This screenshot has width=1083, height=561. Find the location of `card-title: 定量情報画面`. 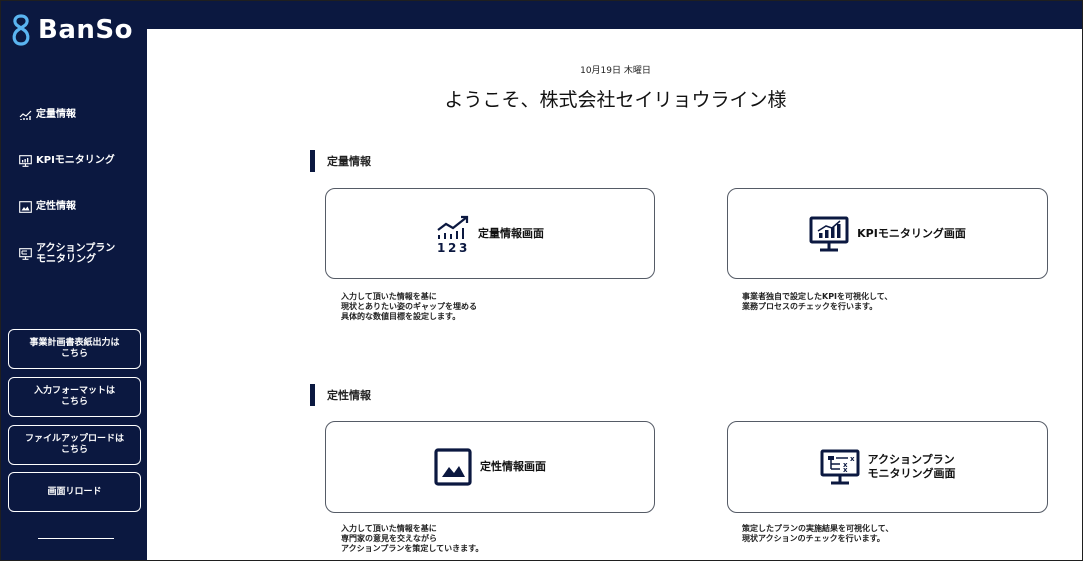

card-title: 定量情報画面 is located at coordinates (511, 233).